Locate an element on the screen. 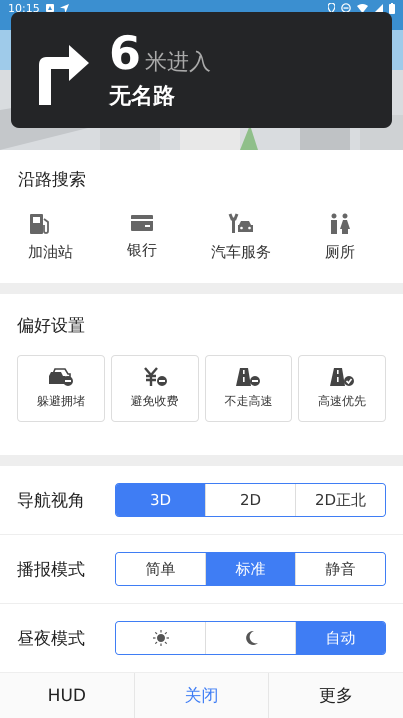 The image size is (403, 718). distance: 6 is located at coordinates (125, 53).